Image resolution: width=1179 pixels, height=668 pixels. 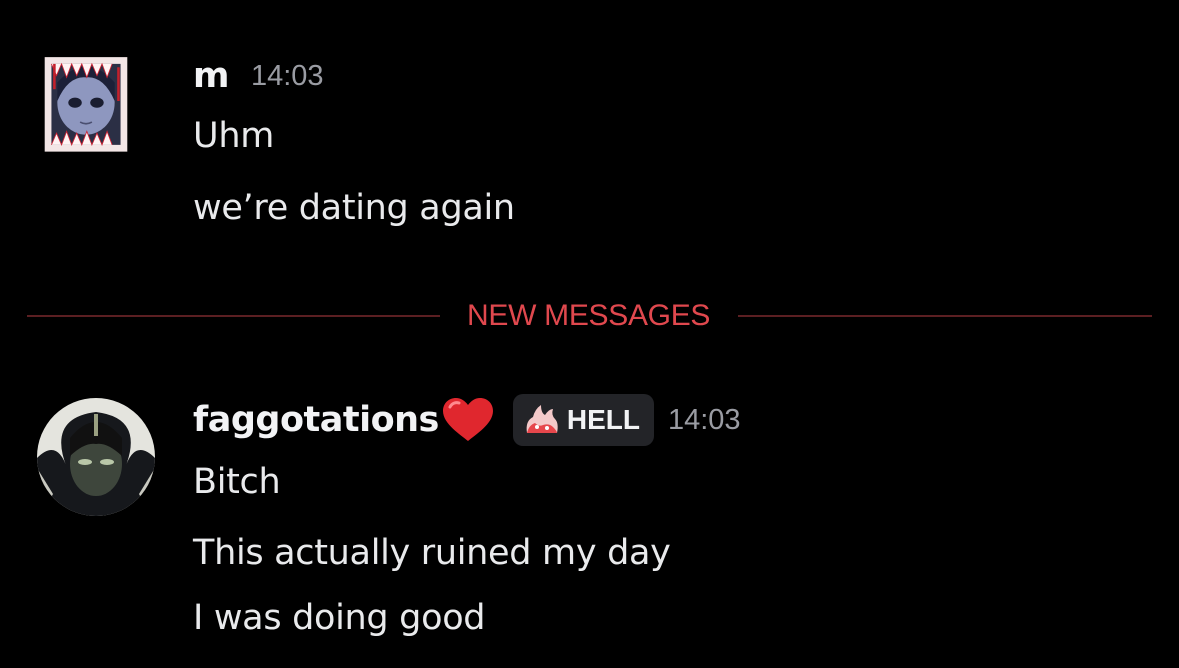 What do you see at coordinates (316, 420) in the screenshot?
I see `author-name: faggotations` at bounding box center [316, 420].